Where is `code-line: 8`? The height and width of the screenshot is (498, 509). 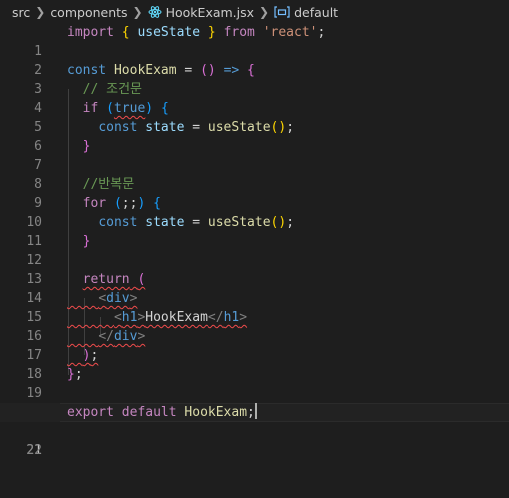
code-line: 8 is located at coordinates (254, 174).